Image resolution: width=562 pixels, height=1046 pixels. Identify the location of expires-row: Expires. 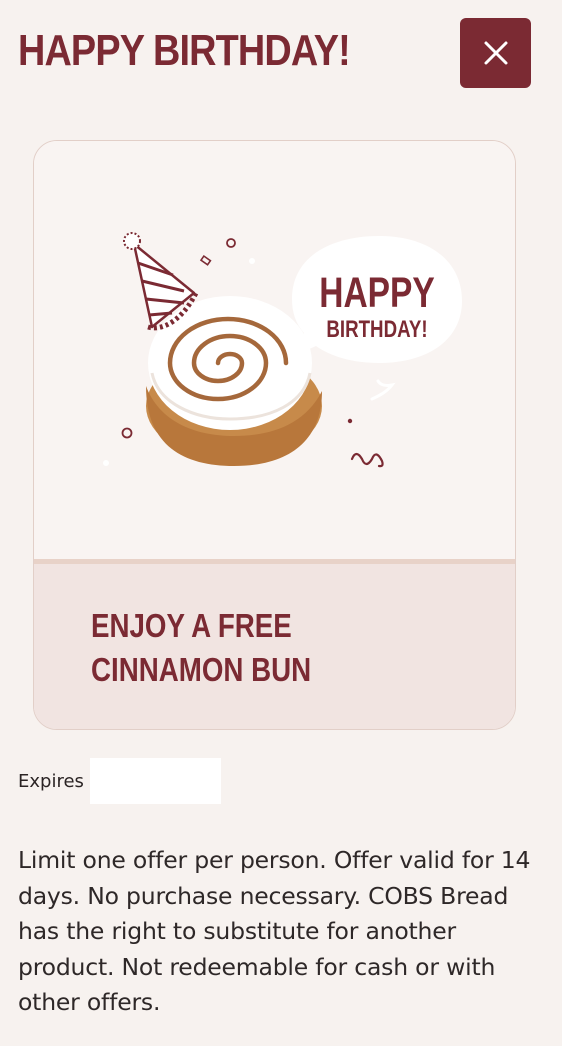
(119, 781).